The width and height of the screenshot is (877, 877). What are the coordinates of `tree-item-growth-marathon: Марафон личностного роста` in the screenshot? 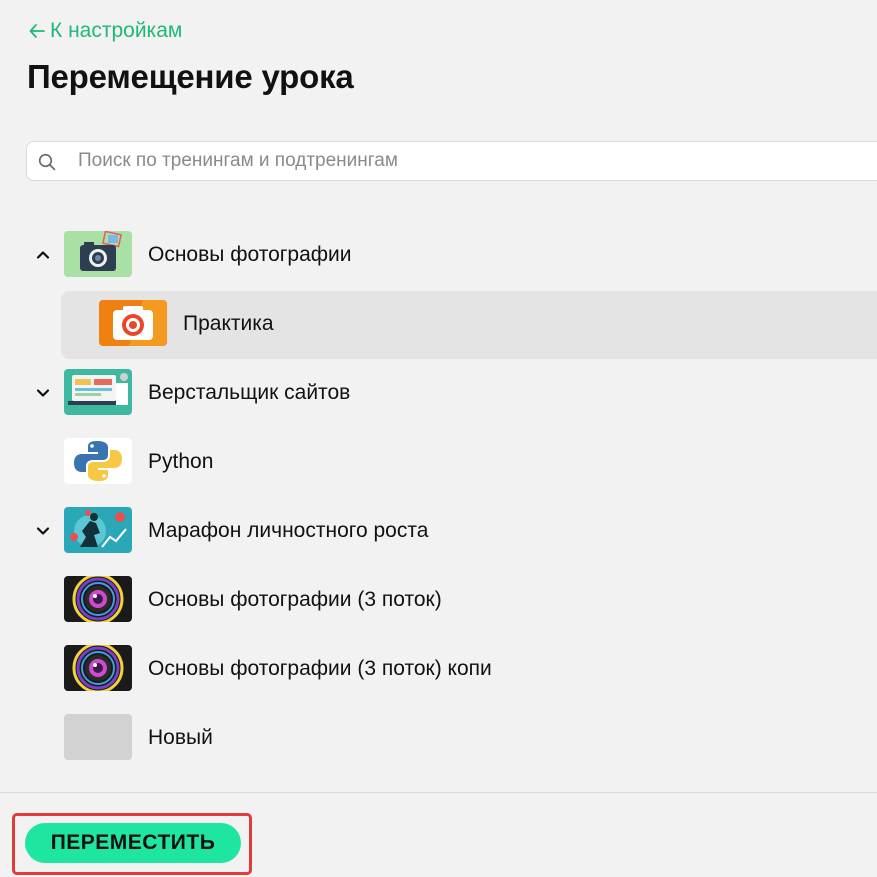 It's located at (438, 532).